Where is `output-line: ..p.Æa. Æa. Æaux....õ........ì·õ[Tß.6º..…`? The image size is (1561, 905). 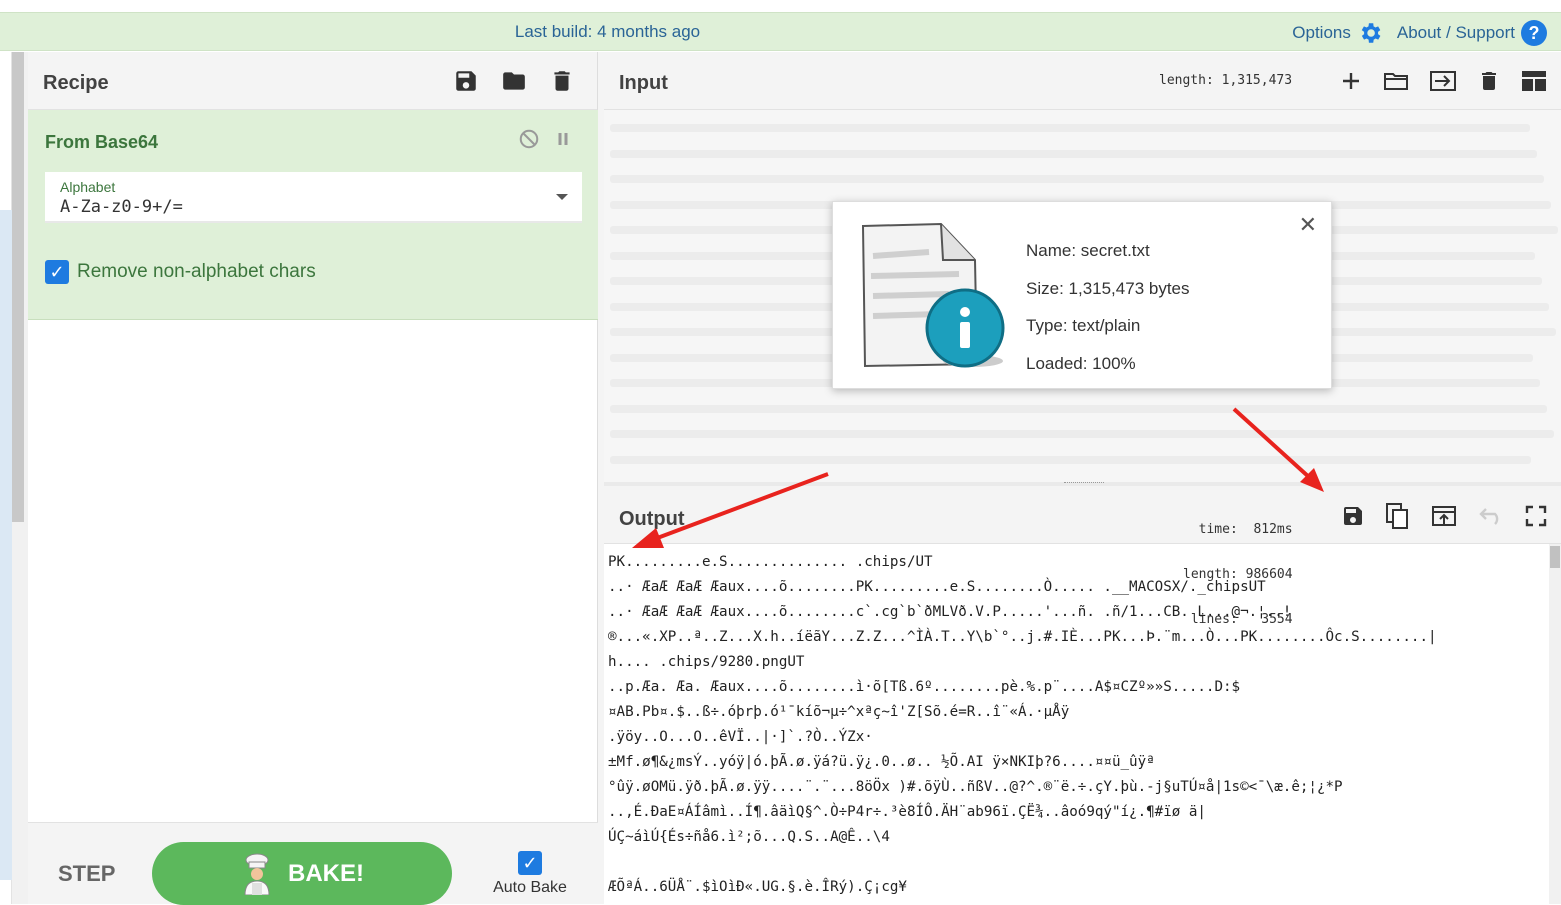
output-line: ..p.Æa. Æa. Æaux....õ........ì·õ[Tß.6º..… is located at coordinates (924, 687).